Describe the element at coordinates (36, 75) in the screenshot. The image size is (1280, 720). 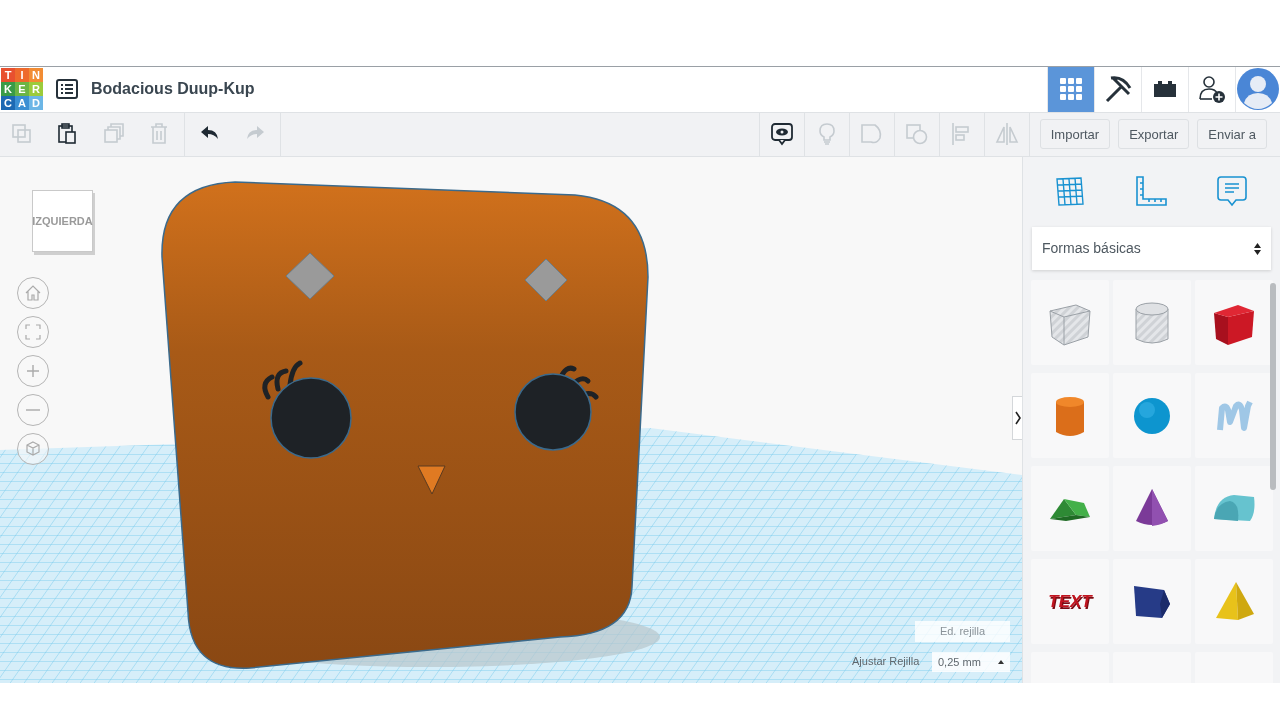
I see `logo-letter: N` at that location.